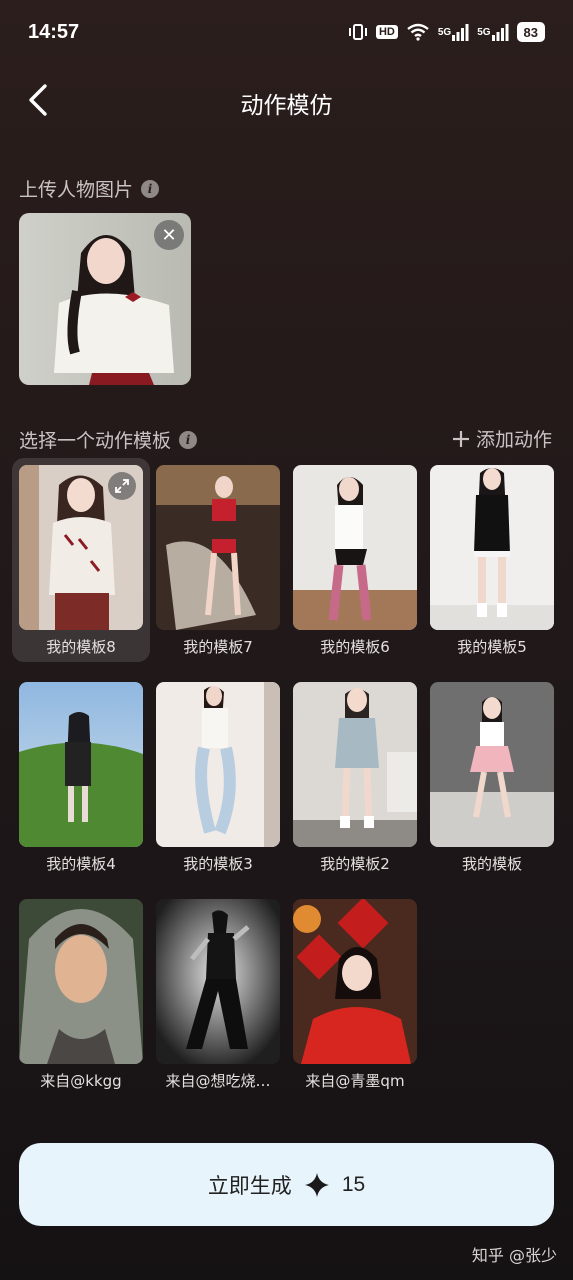  Describe the element at coordinates (358, 32) in the screenshot. I see `vibrate-icon` at that location.